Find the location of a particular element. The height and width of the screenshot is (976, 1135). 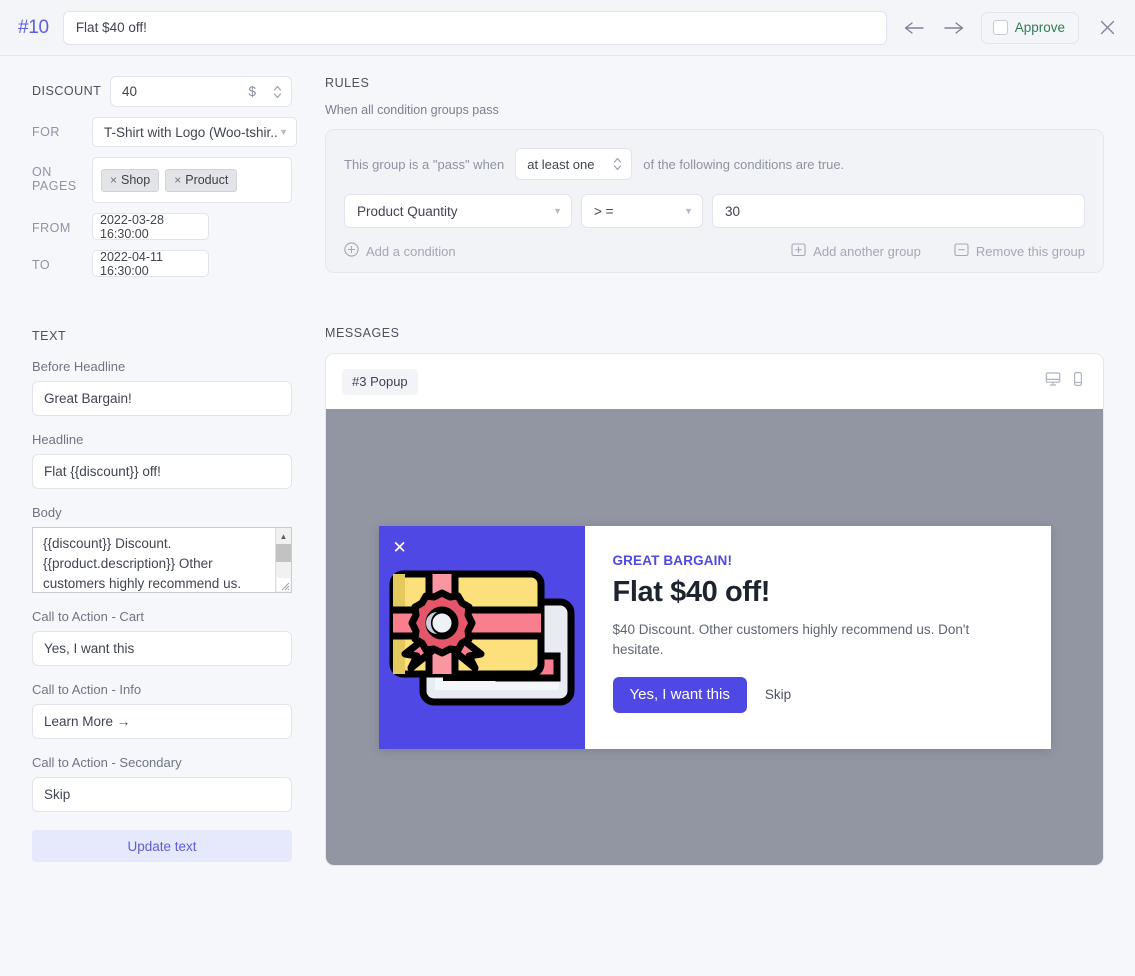

page-tag-product: × Product is located at coordinates (201, 180).